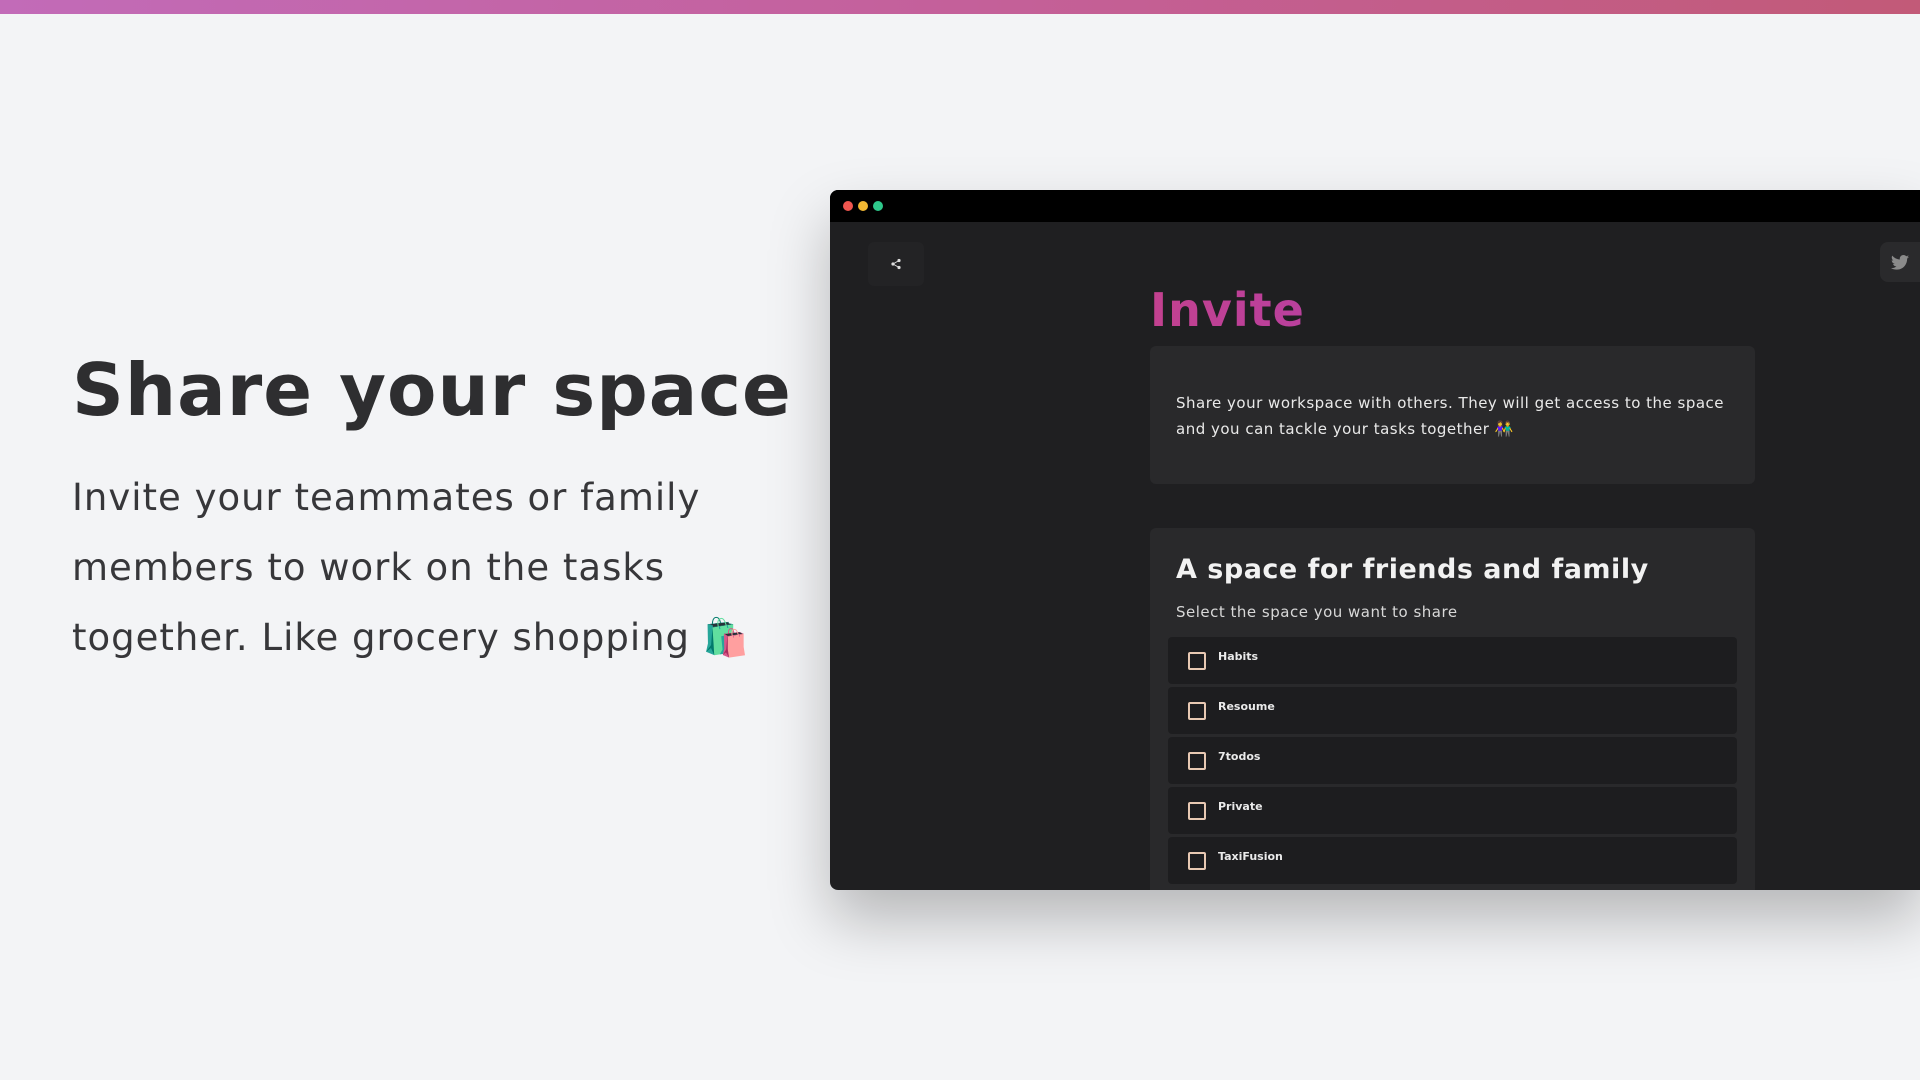 The image size is (1920, 1080). I want to click on space-card-subtitle: Select the space you want to share, so click(1317, 612).